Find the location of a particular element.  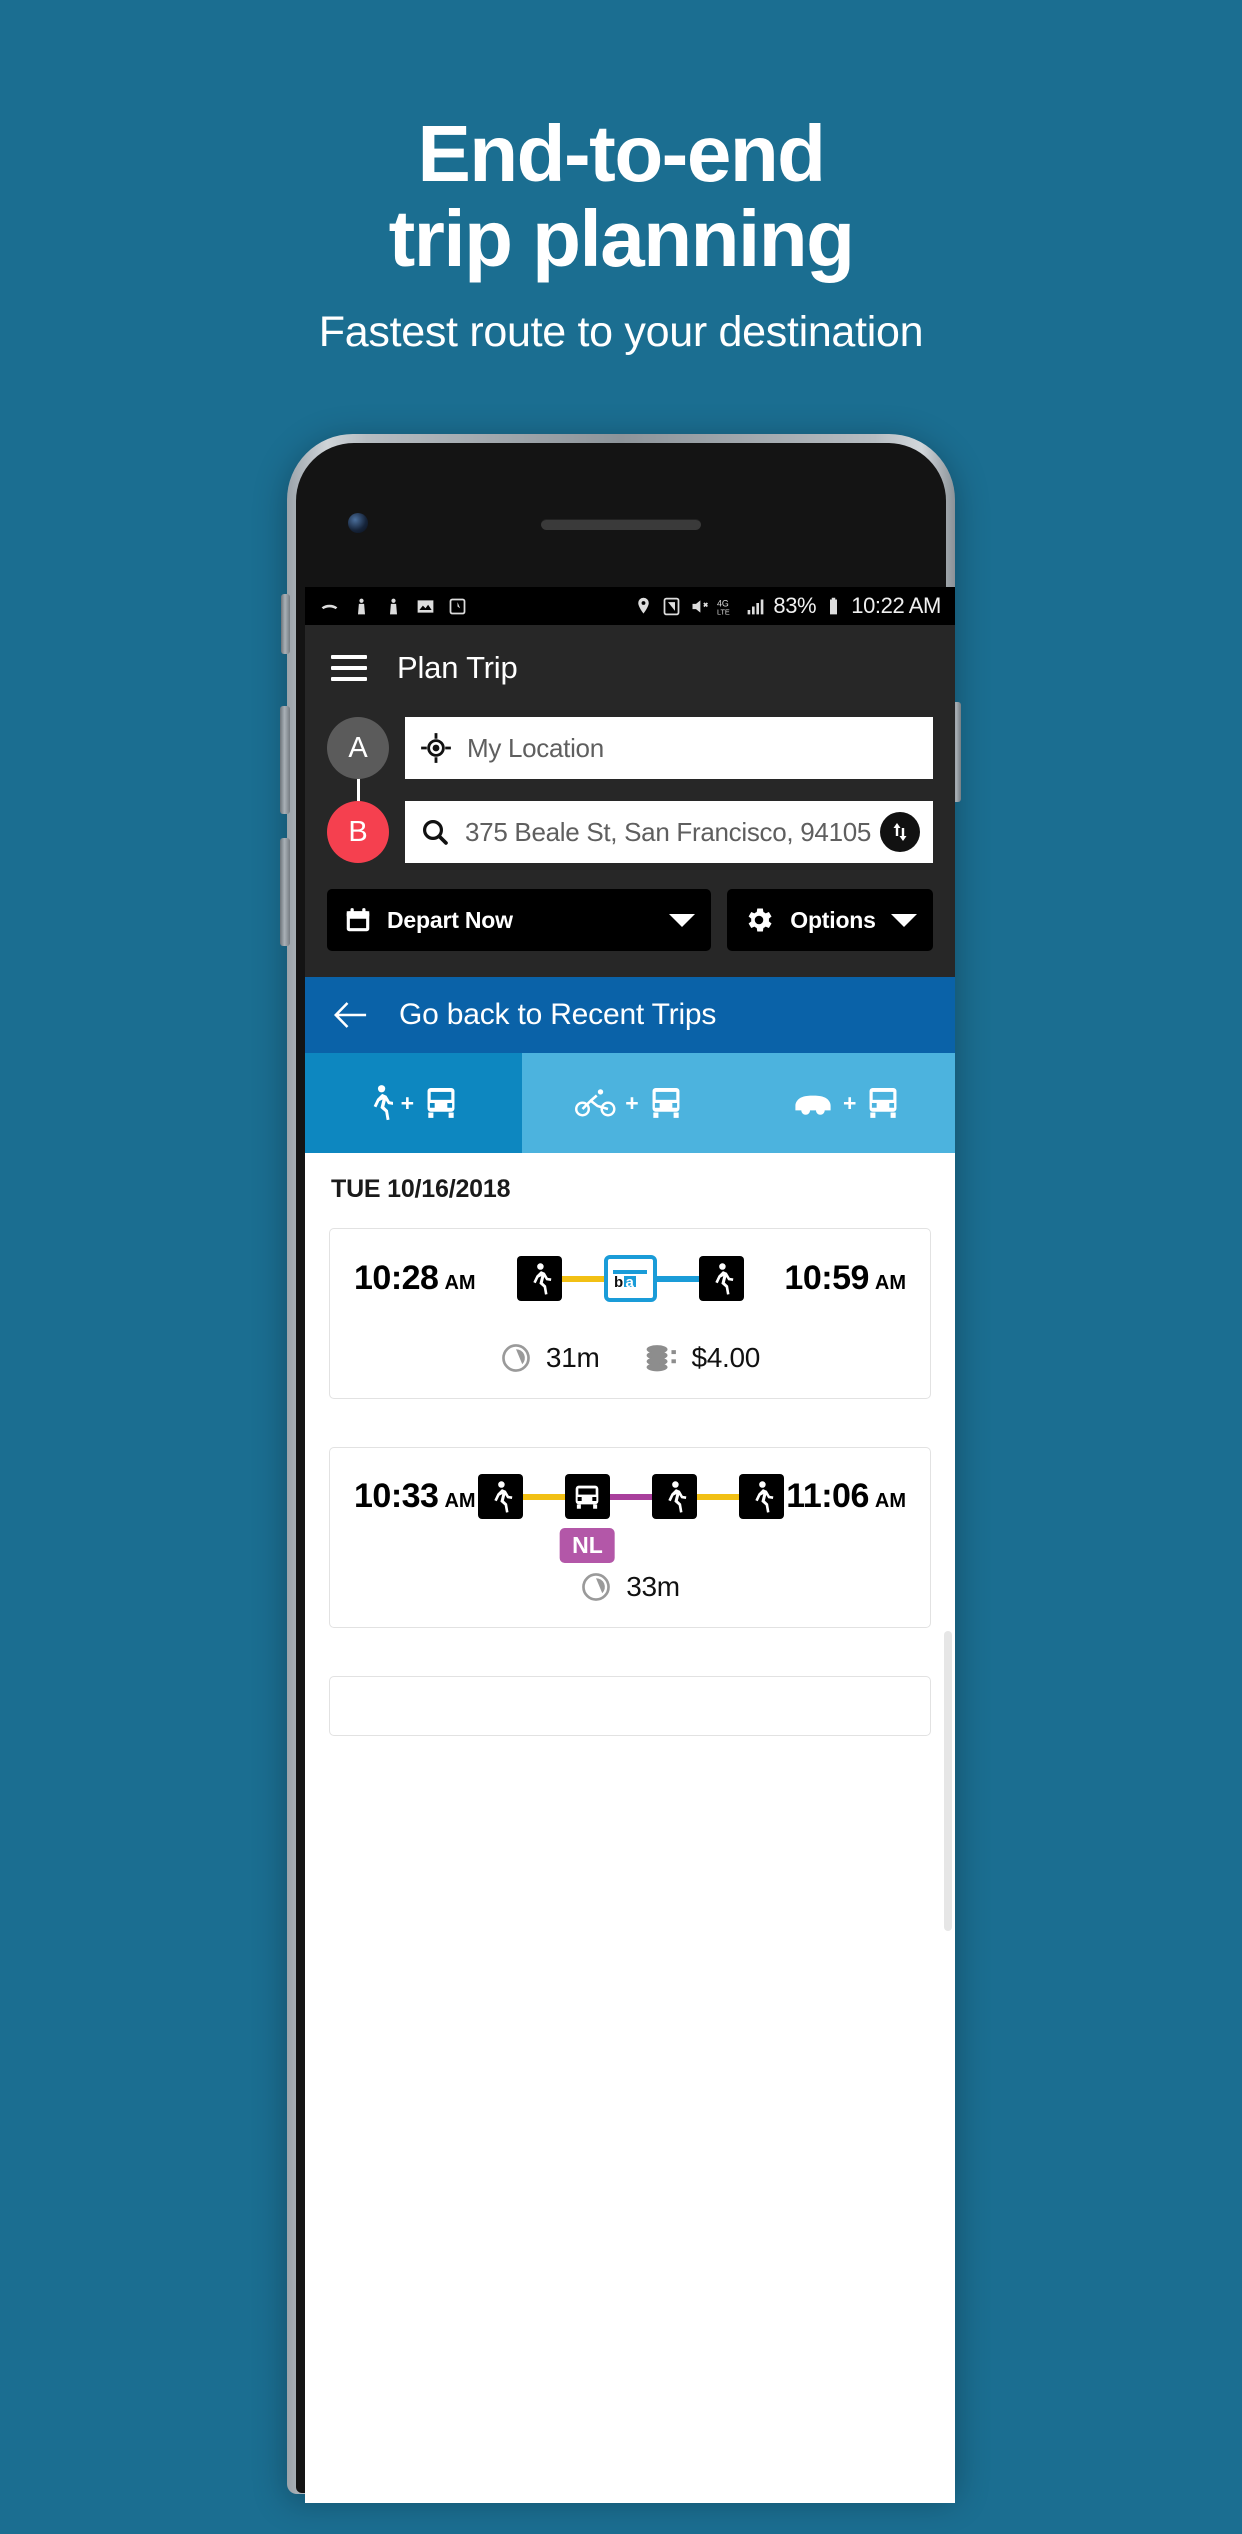

phone-volume-down-button is located at coordinates (285, 892).